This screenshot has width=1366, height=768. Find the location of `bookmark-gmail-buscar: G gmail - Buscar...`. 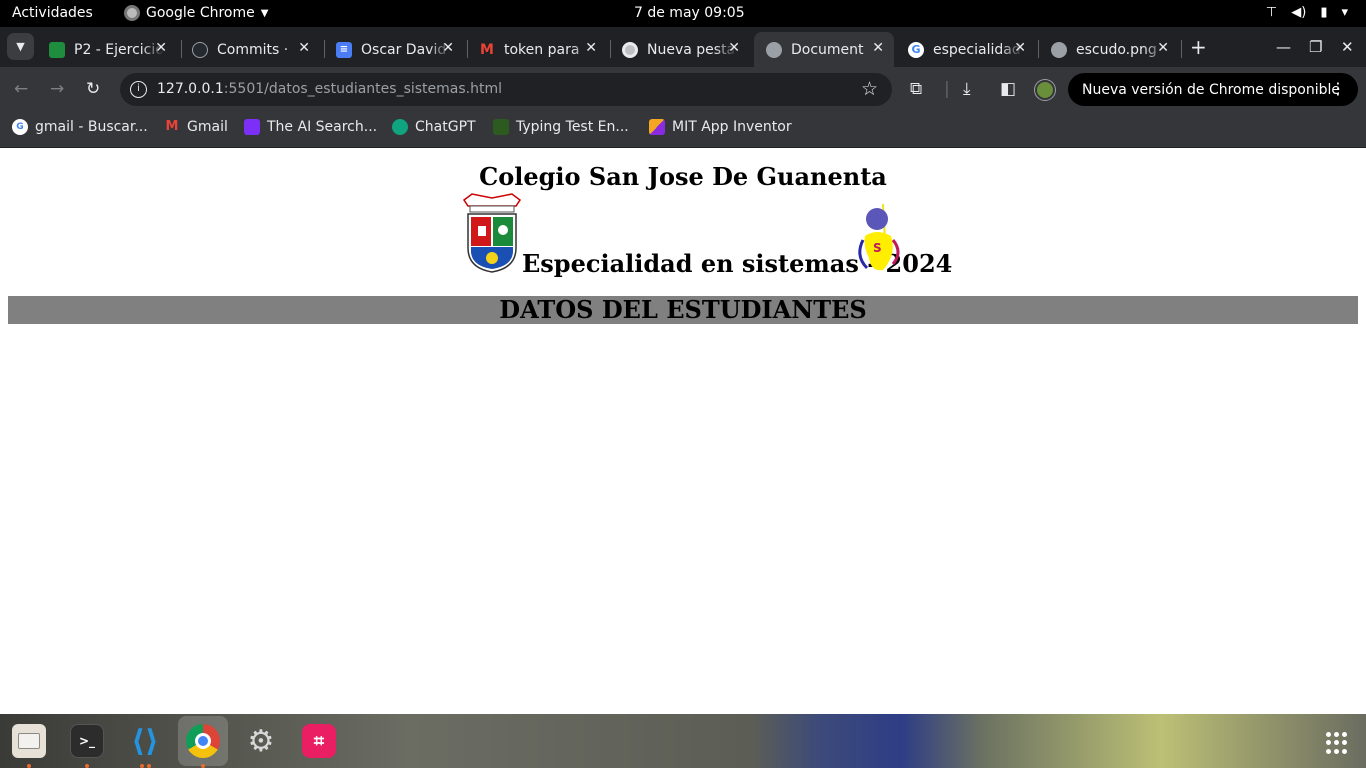

bookmark-gmail-buscar: G gmail - Buscar... is located at coordinates (80, 127).